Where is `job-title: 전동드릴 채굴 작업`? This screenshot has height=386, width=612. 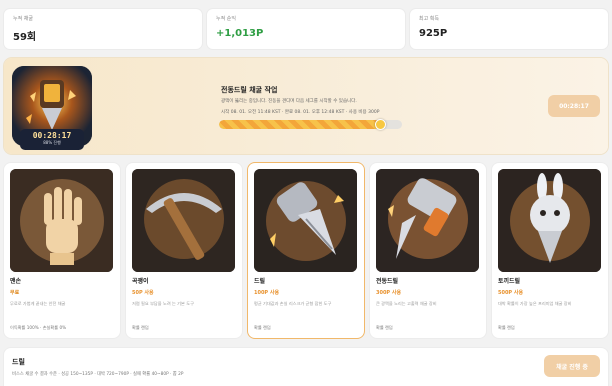
job-title: 전동드릴 채굴 작업 is located at coordinates (249, 90).